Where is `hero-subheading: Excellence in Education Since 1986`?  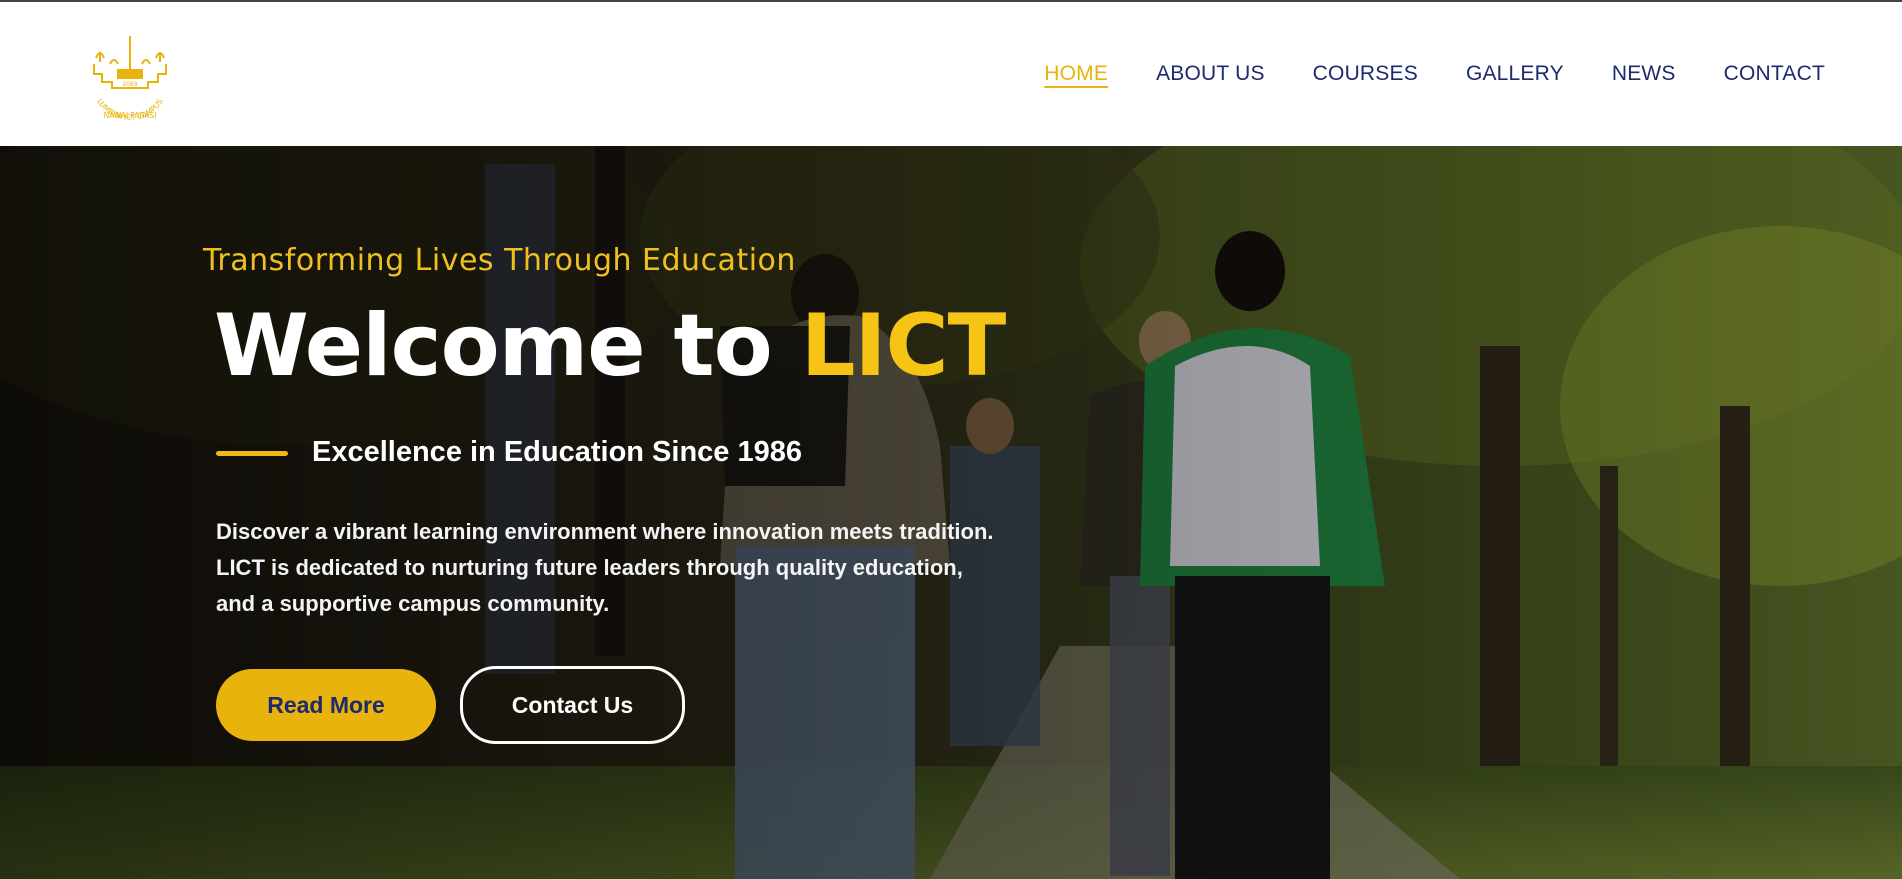
hero-subheading: Excellence in Education Since 1986 is located at coordinates (557, 452).